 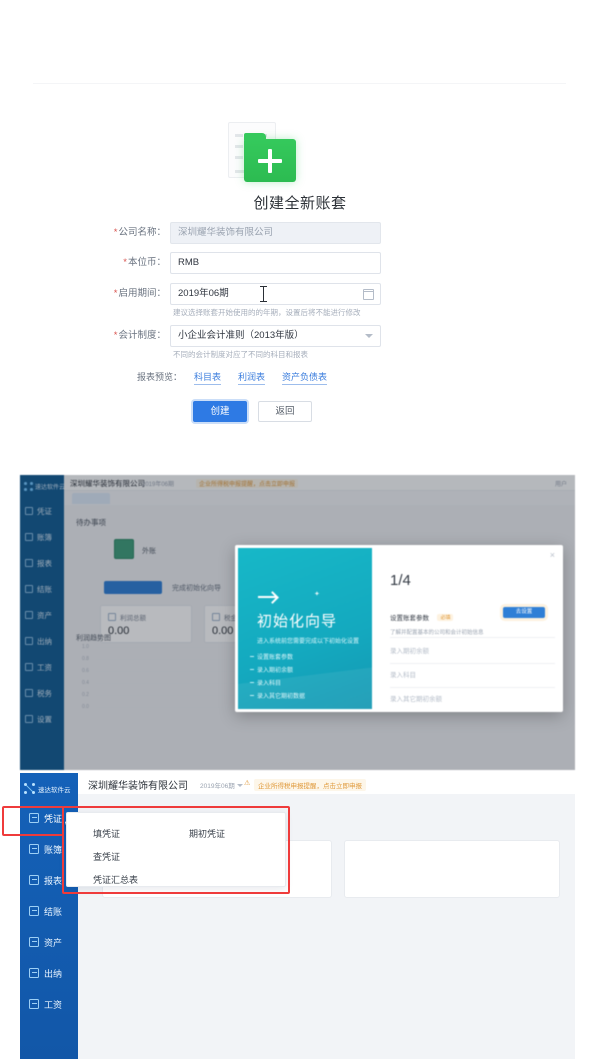 I want to click on p3-logo-text: 速达软件云, so click(x=54, y=790).